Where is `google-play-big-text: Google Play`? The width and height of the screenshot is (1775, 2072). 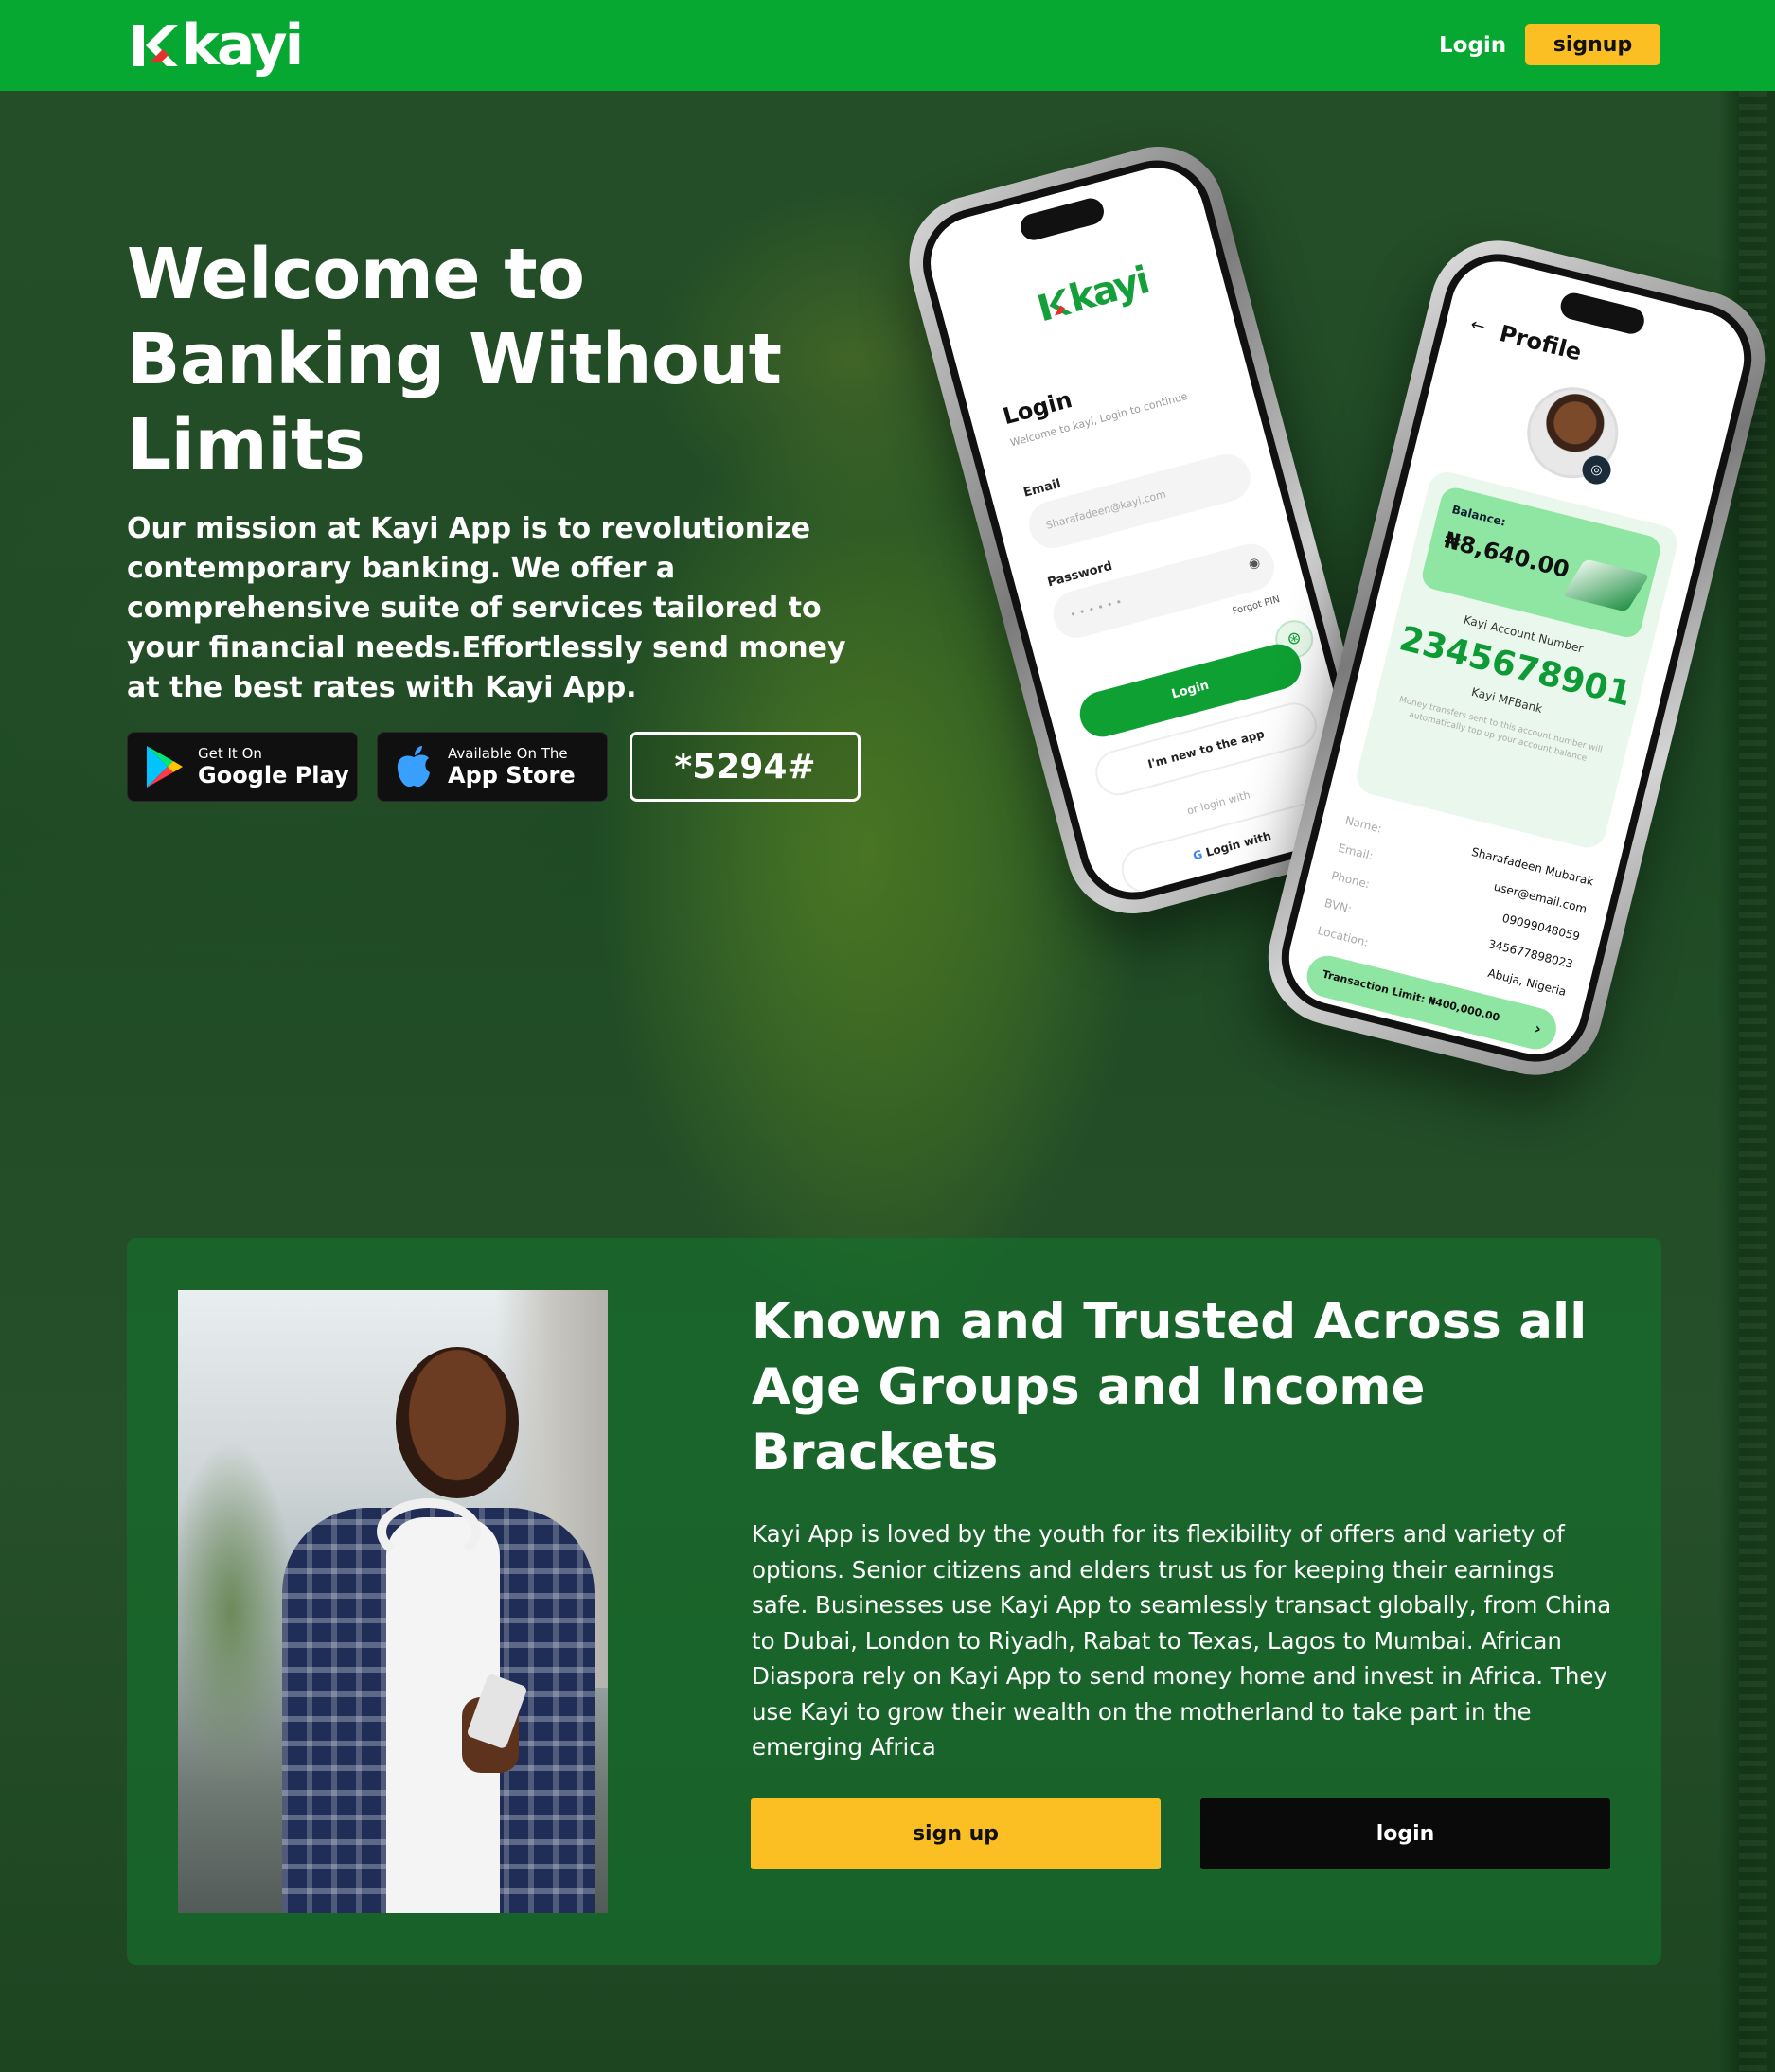
google-play-big-text: Google Play is located at coordinates (273, 775).